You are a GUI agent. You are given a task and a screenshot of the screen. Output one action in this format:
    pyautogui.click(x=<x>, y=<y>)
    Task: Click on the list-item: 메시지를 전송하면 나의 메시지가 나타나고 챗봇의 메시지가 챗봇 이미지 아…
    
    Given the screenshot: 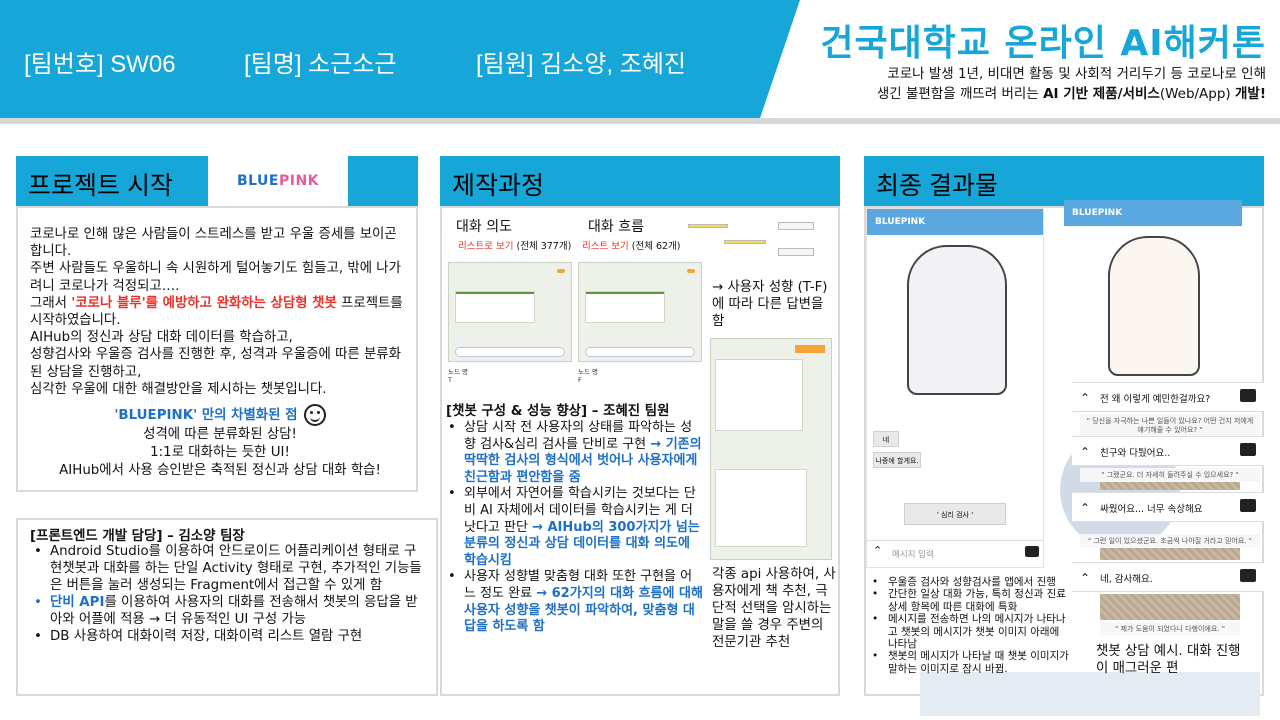 What is the action you would take?
    pyautogui.click(x=969, y=631)
    